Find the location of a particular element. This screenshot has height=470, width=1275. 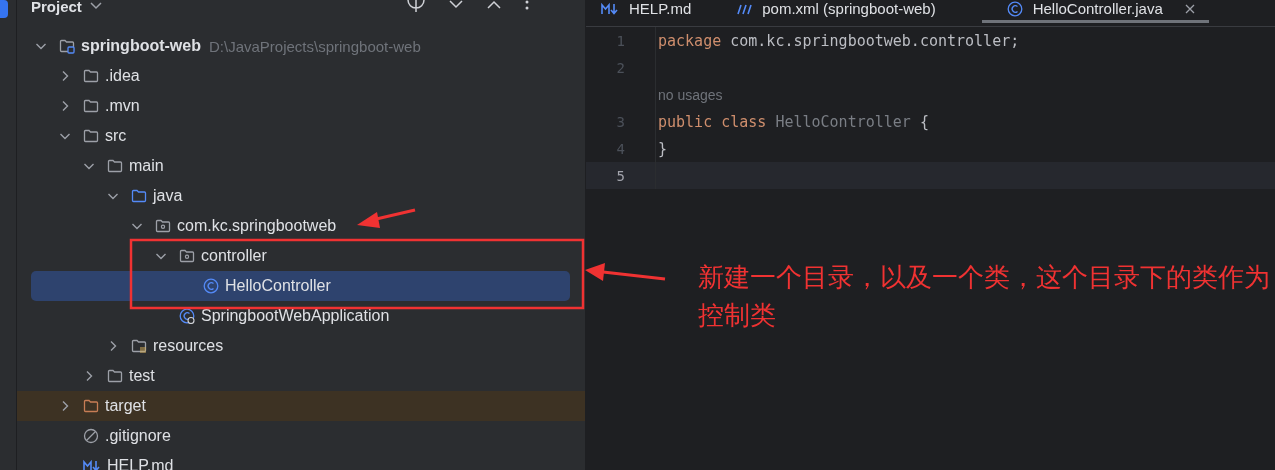

tree-item: .idea is located at coordinates (300, 76).